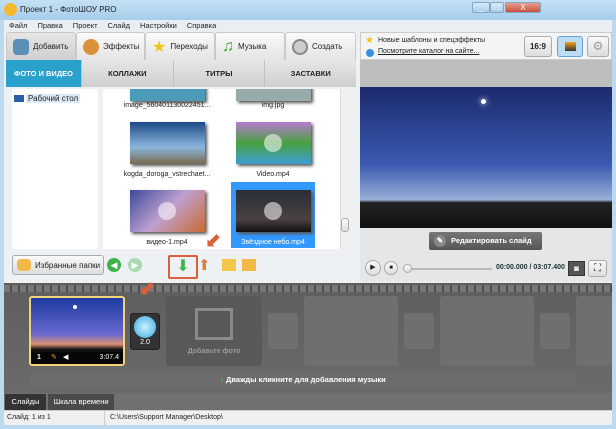 Image resolution: width=616 pixels, height=429 pixels. What do you see at coordinates (483, 101) in the screenshot?
I see `star-glow` at bounding box center [483, 101].